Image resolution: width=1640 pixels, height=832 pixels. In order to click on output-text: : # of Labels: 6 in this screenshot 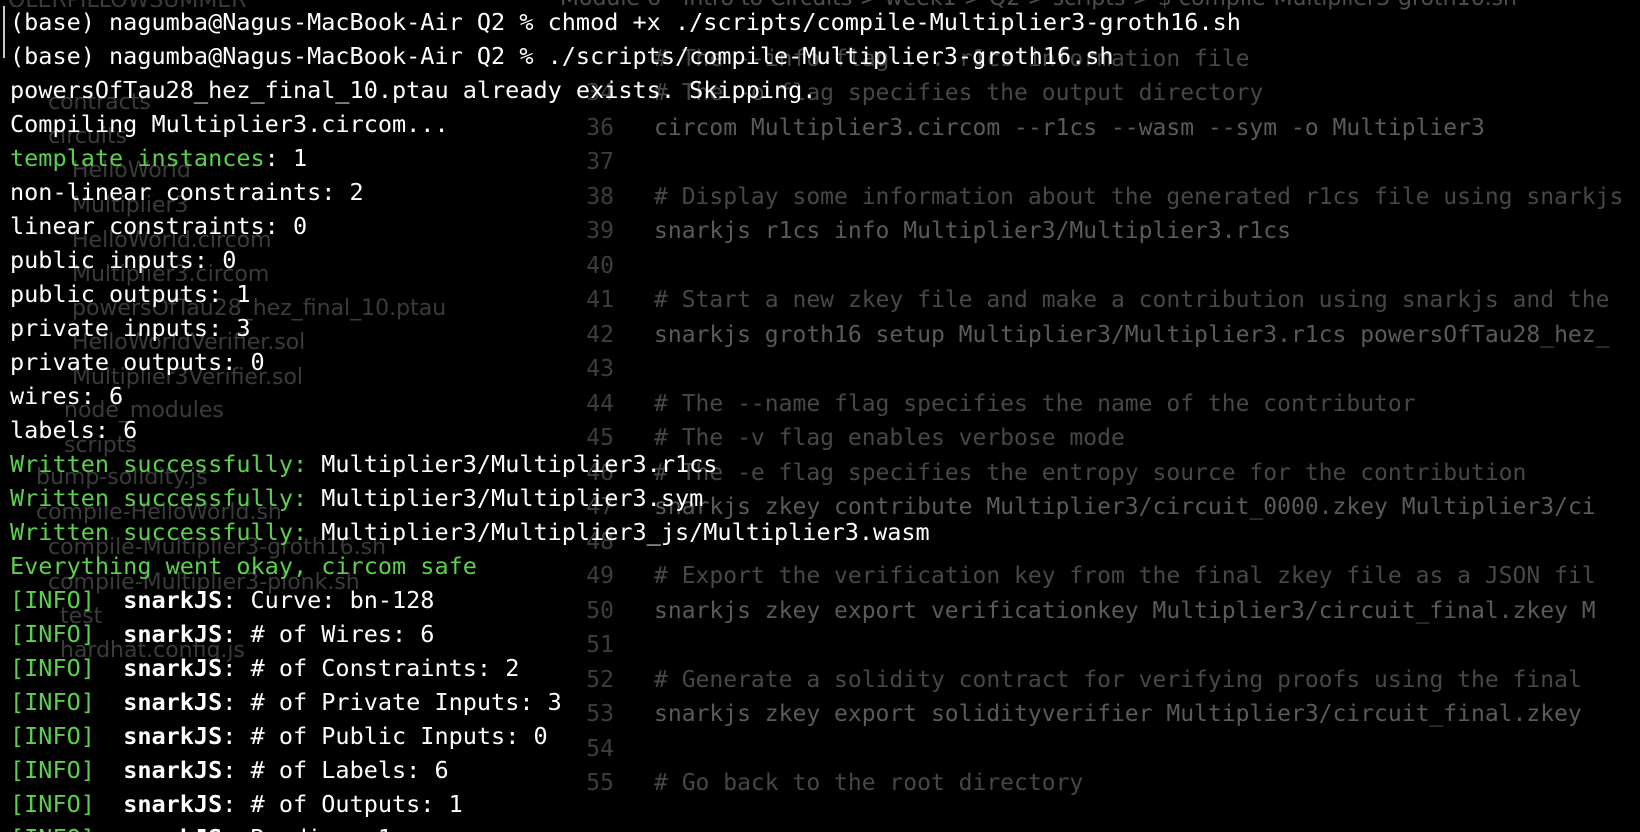, I will do `click(335, 770)`.